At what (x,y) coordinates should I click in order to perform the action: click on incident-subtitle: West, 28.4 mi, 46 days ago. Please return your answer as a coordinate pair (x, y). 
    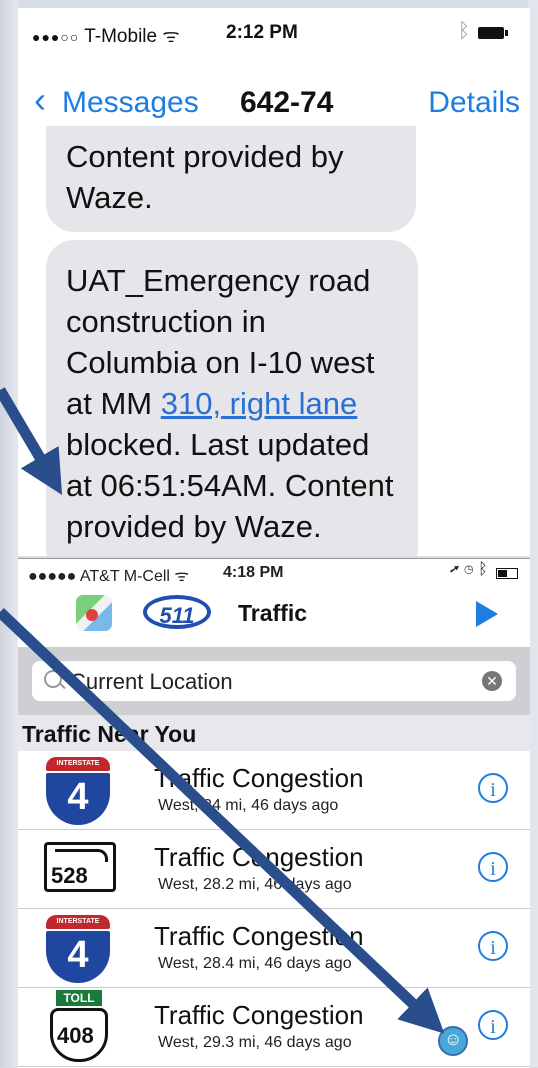
    Looking at the image, I should click on (255, 963).